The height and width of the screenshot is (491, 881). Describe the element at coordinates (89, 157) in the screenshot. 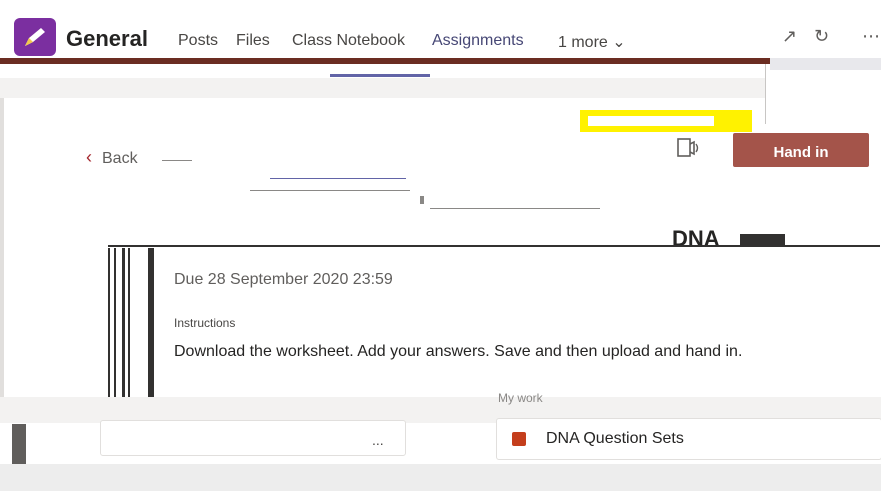

I see `chevron-left-icon: ‹` at that location.